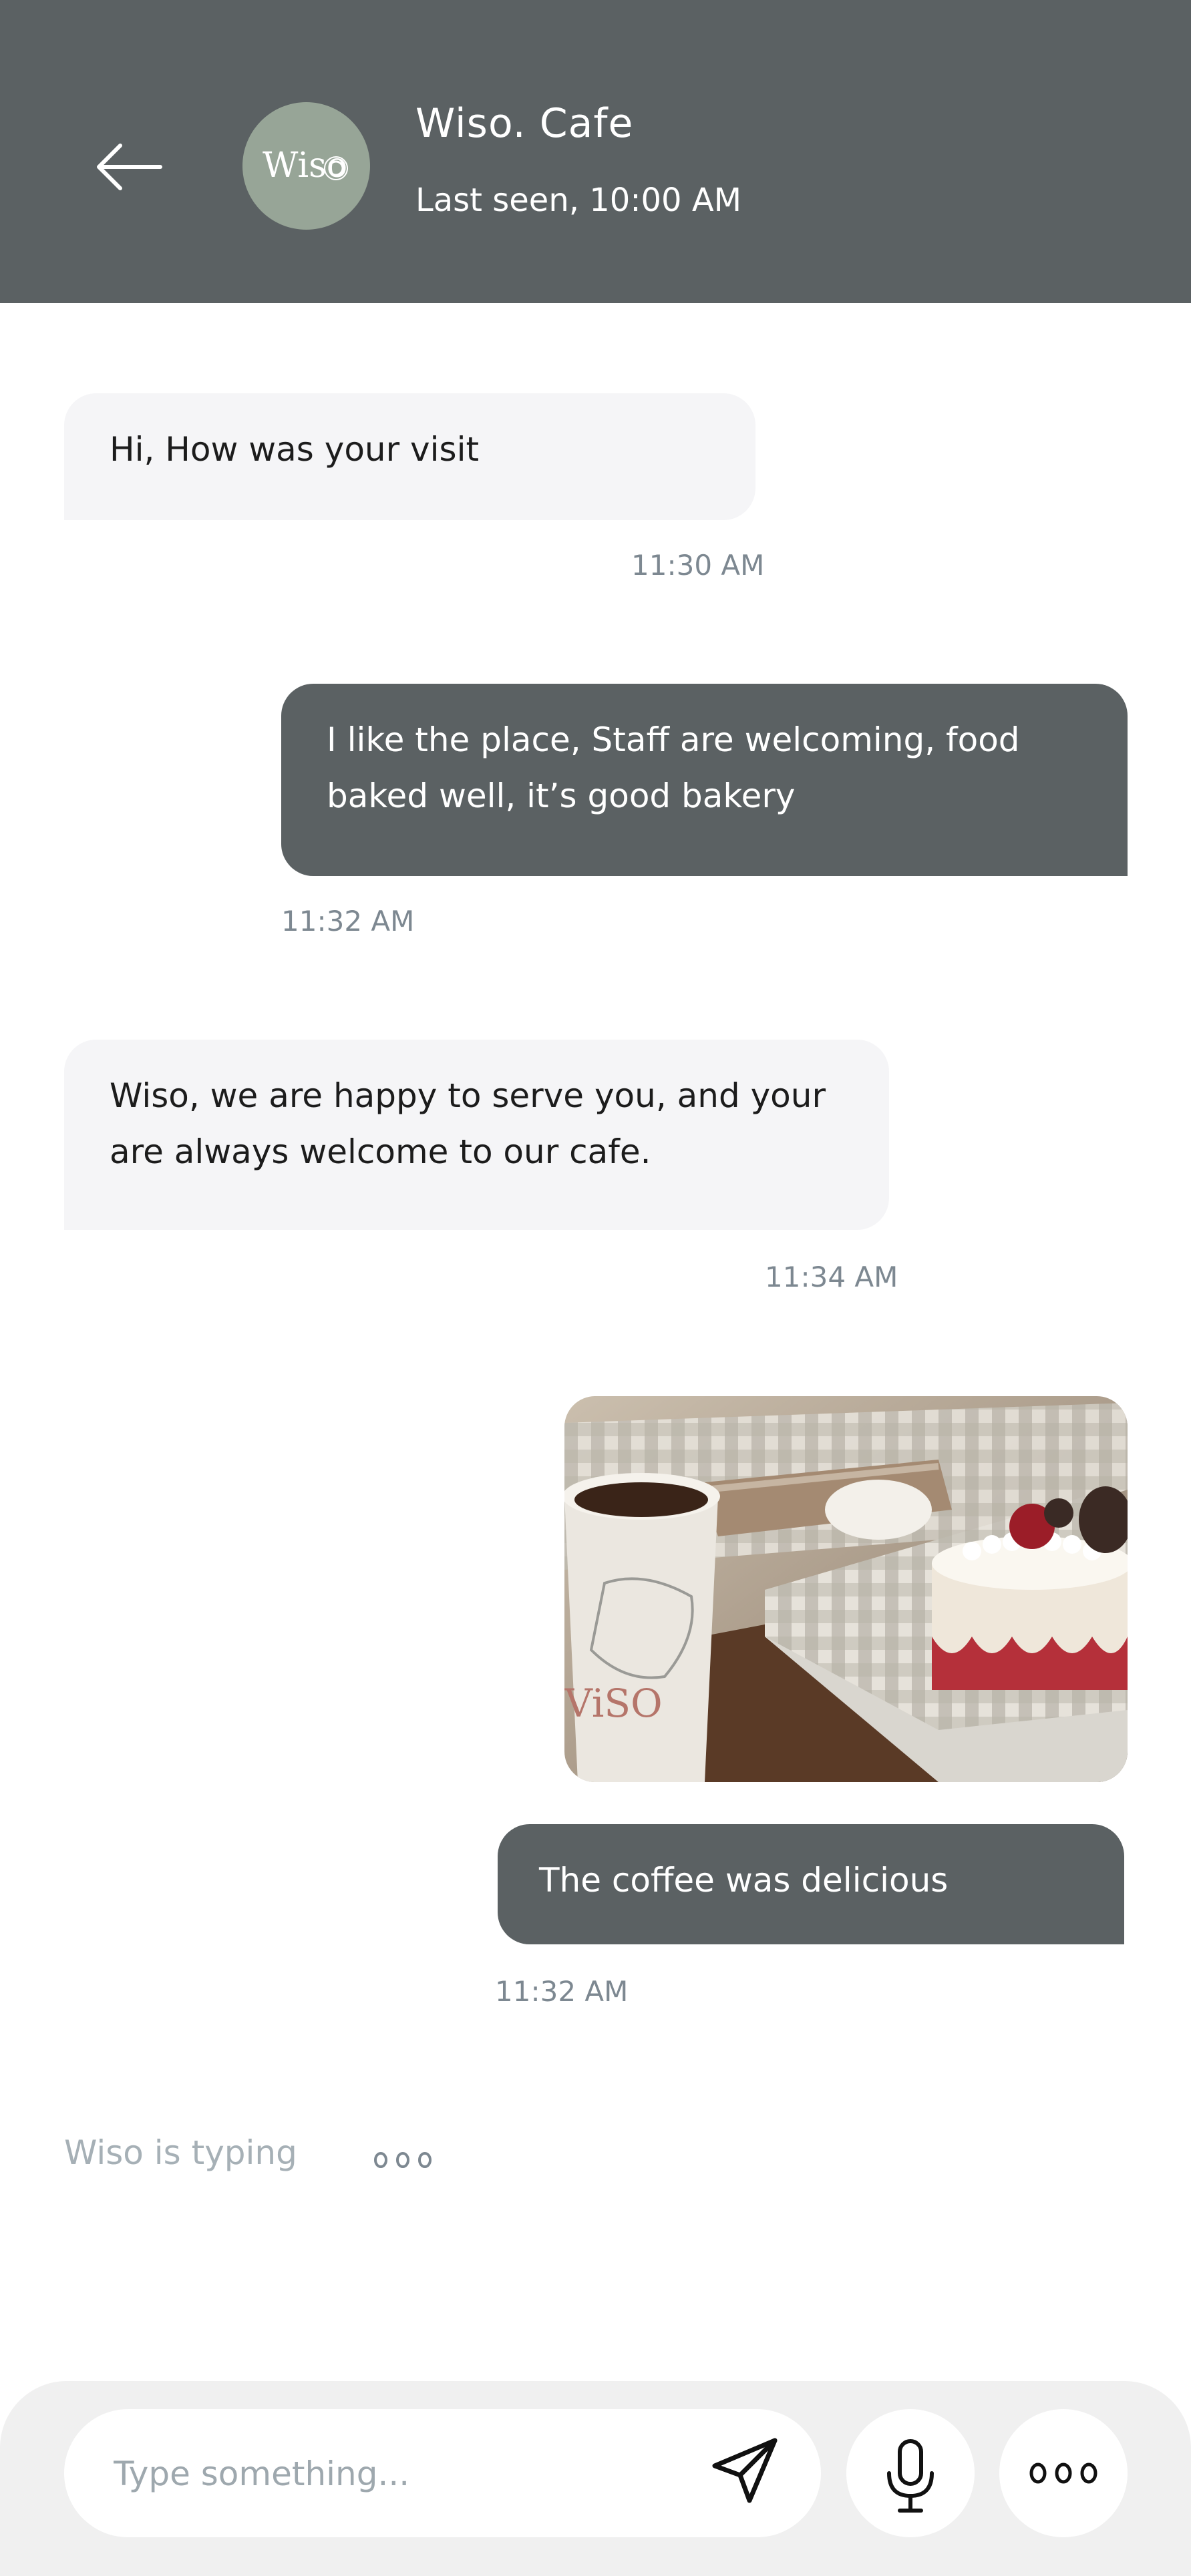 The height and width of the screenshot is (2576, 1191). Describe the element at coordinates (403, 2160) in the screenshot. I see `typing-dots-icon` at that location.